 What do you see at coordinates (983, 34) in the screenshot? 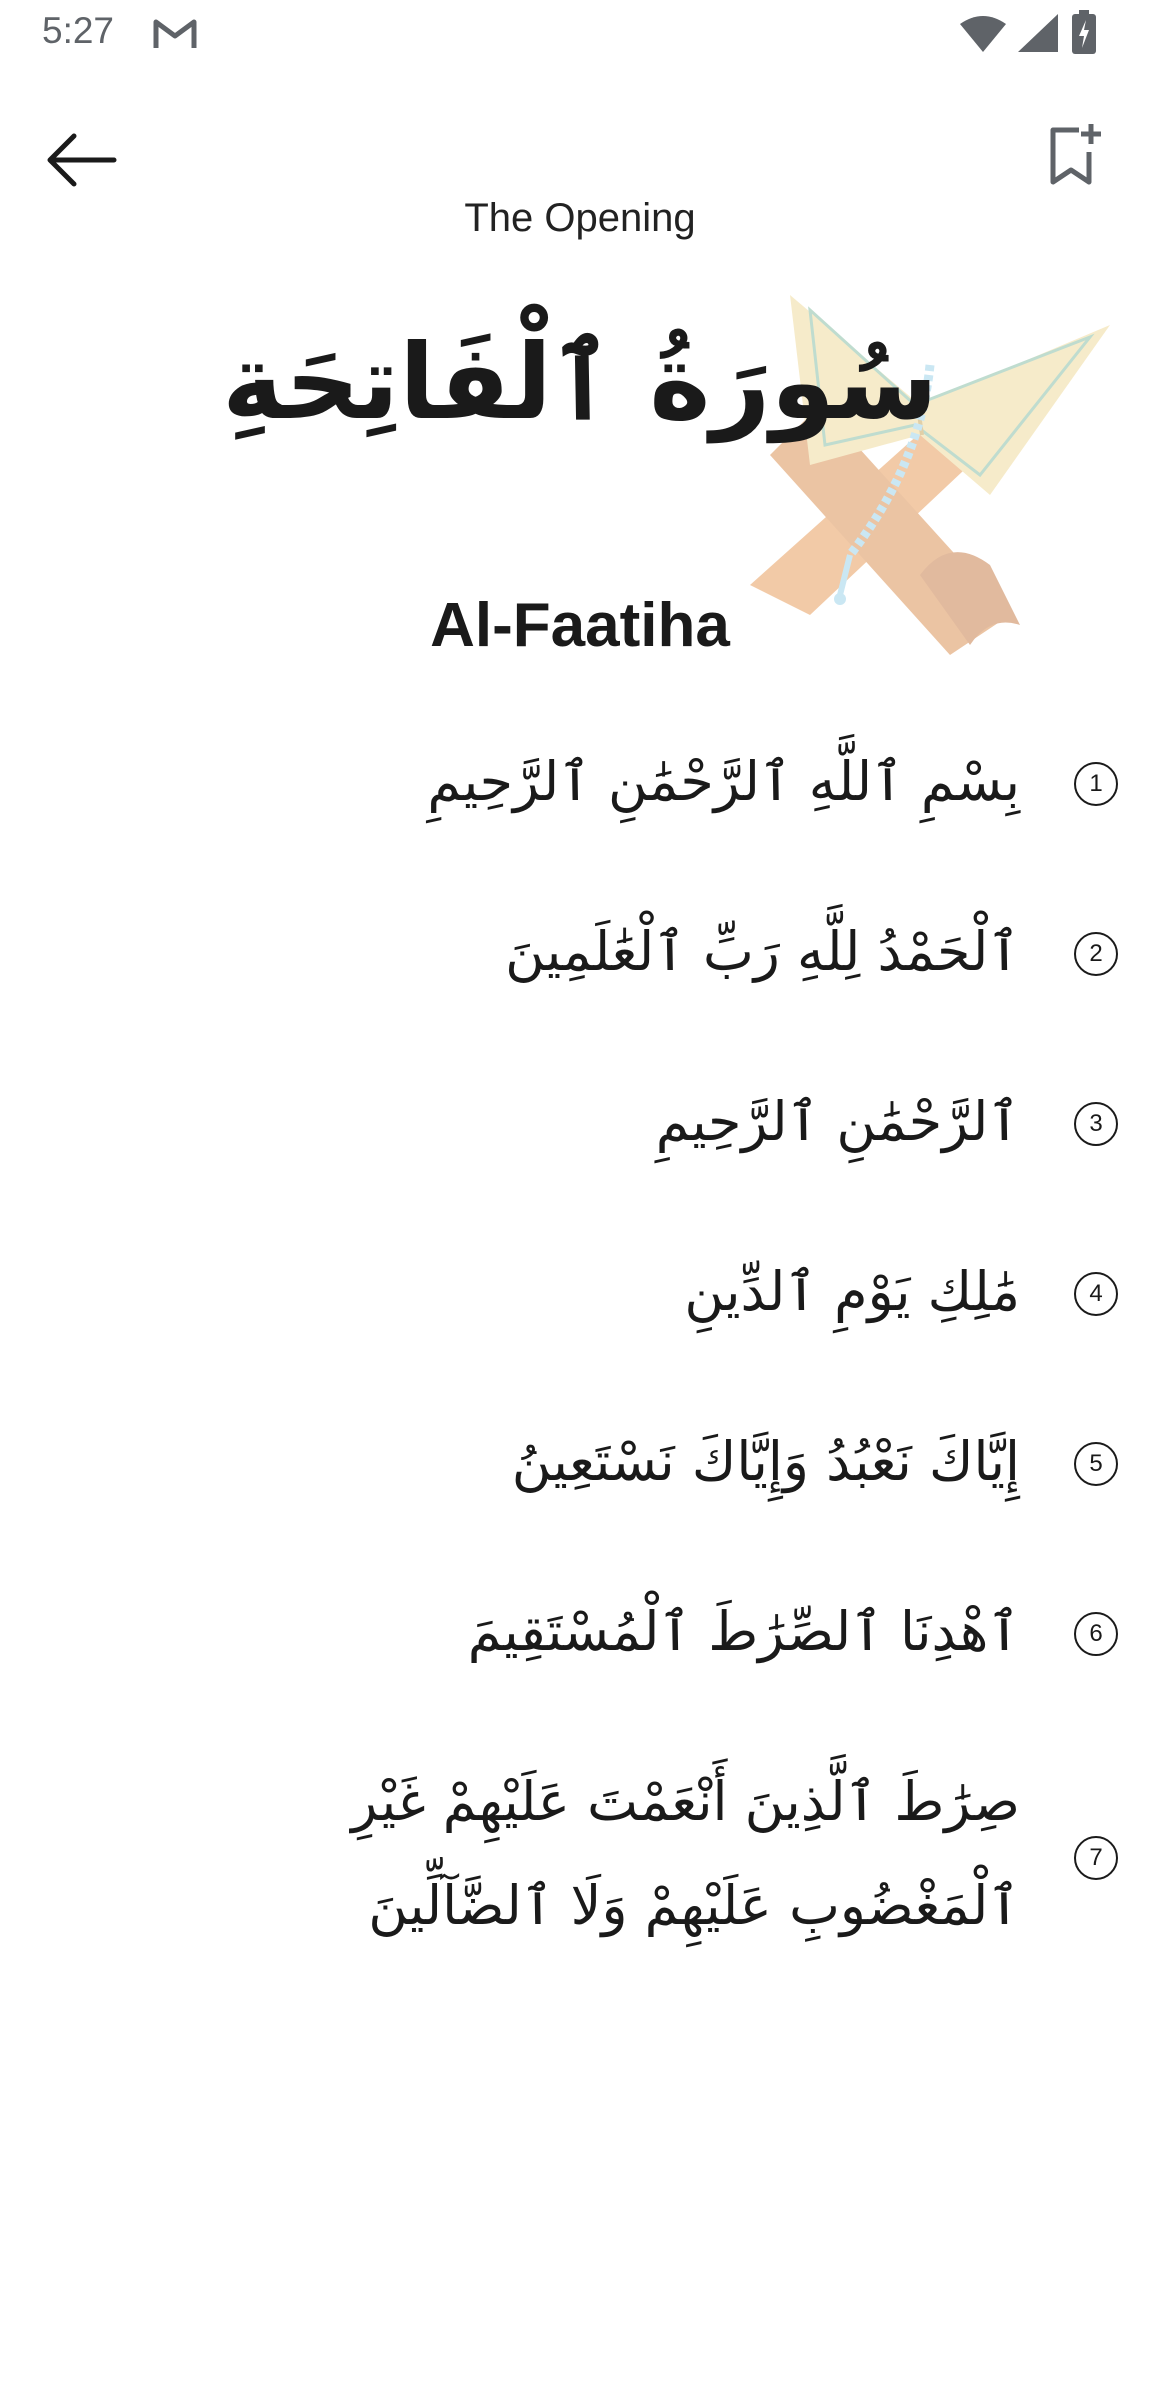
I see `wifi-icon` at bounding box center [983, 34].